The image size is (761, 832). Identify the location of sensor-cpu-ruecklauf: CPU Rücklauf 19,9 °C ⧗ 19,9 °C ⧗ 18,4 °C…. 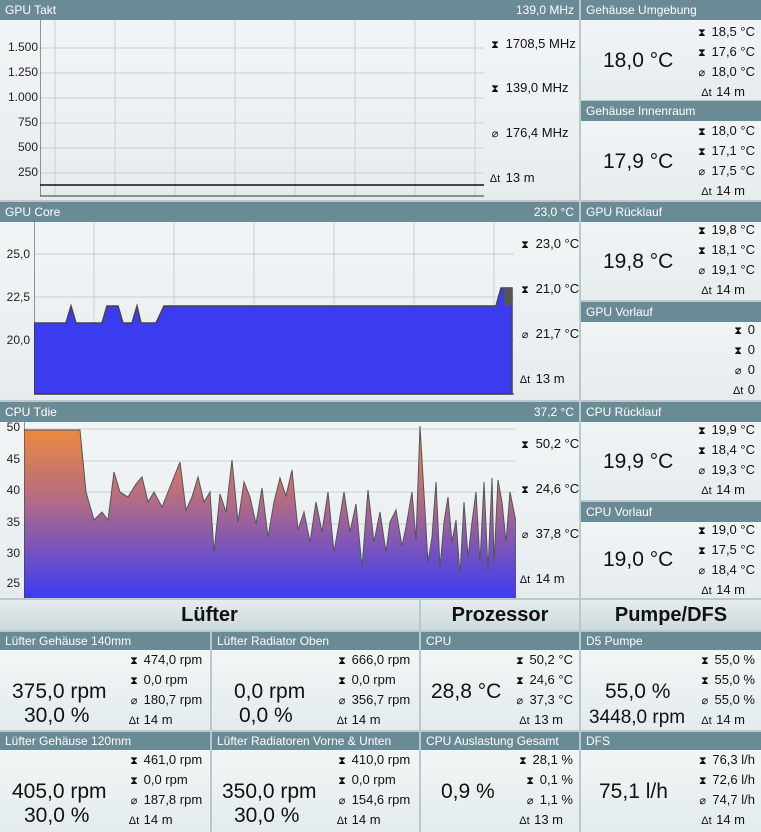
(671, 451).